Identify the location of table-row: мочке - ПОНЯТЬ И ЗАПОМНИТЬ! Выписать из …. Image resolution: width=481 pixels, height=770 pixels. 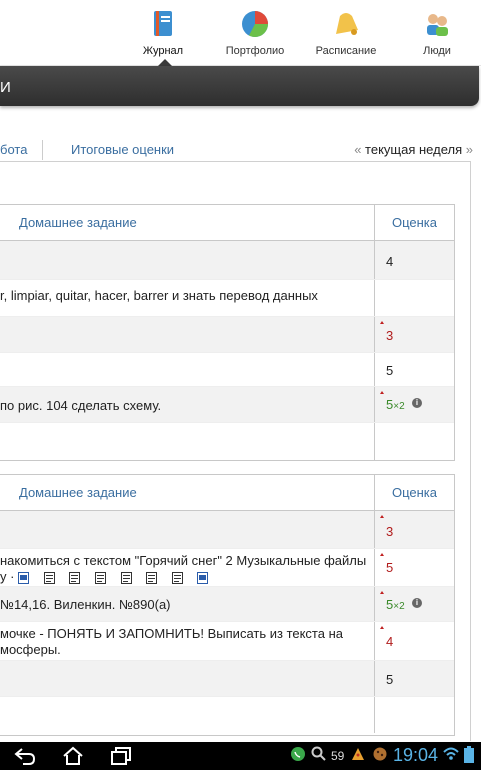
(227, 641).